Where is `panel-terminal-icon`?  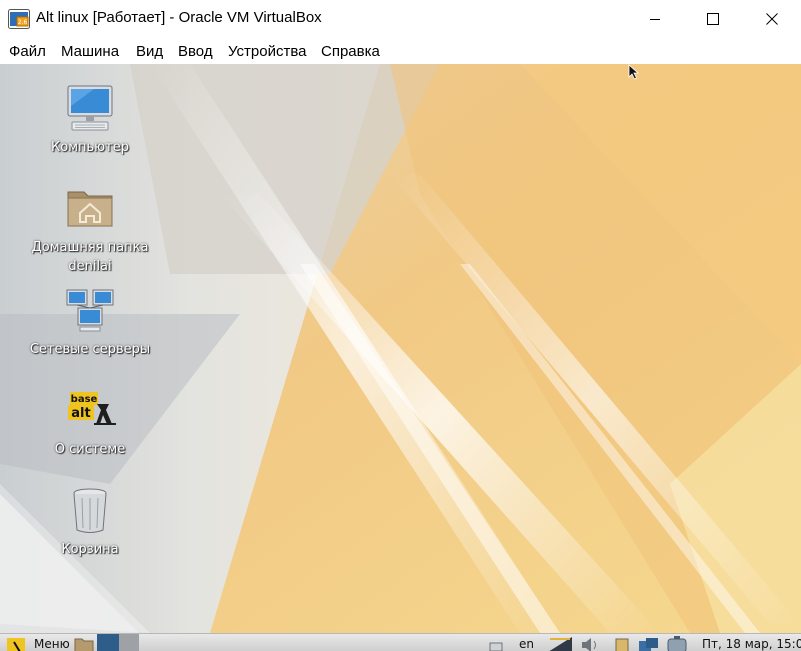 panel-terminal-icon is located at coordinates (108, 642).